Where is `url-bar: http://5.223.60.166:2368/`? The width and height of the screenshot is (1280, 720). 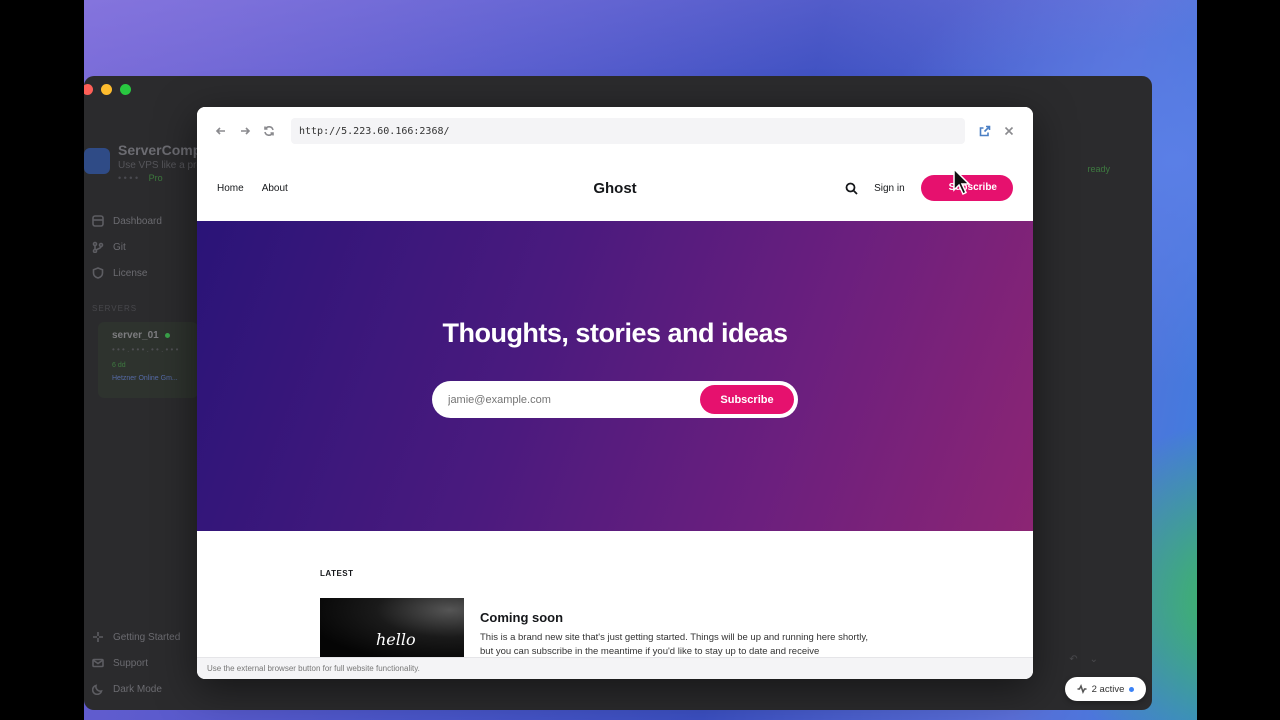
url-bar: http://5.223.60.166:2368/ is located at coordinates (628, 131).